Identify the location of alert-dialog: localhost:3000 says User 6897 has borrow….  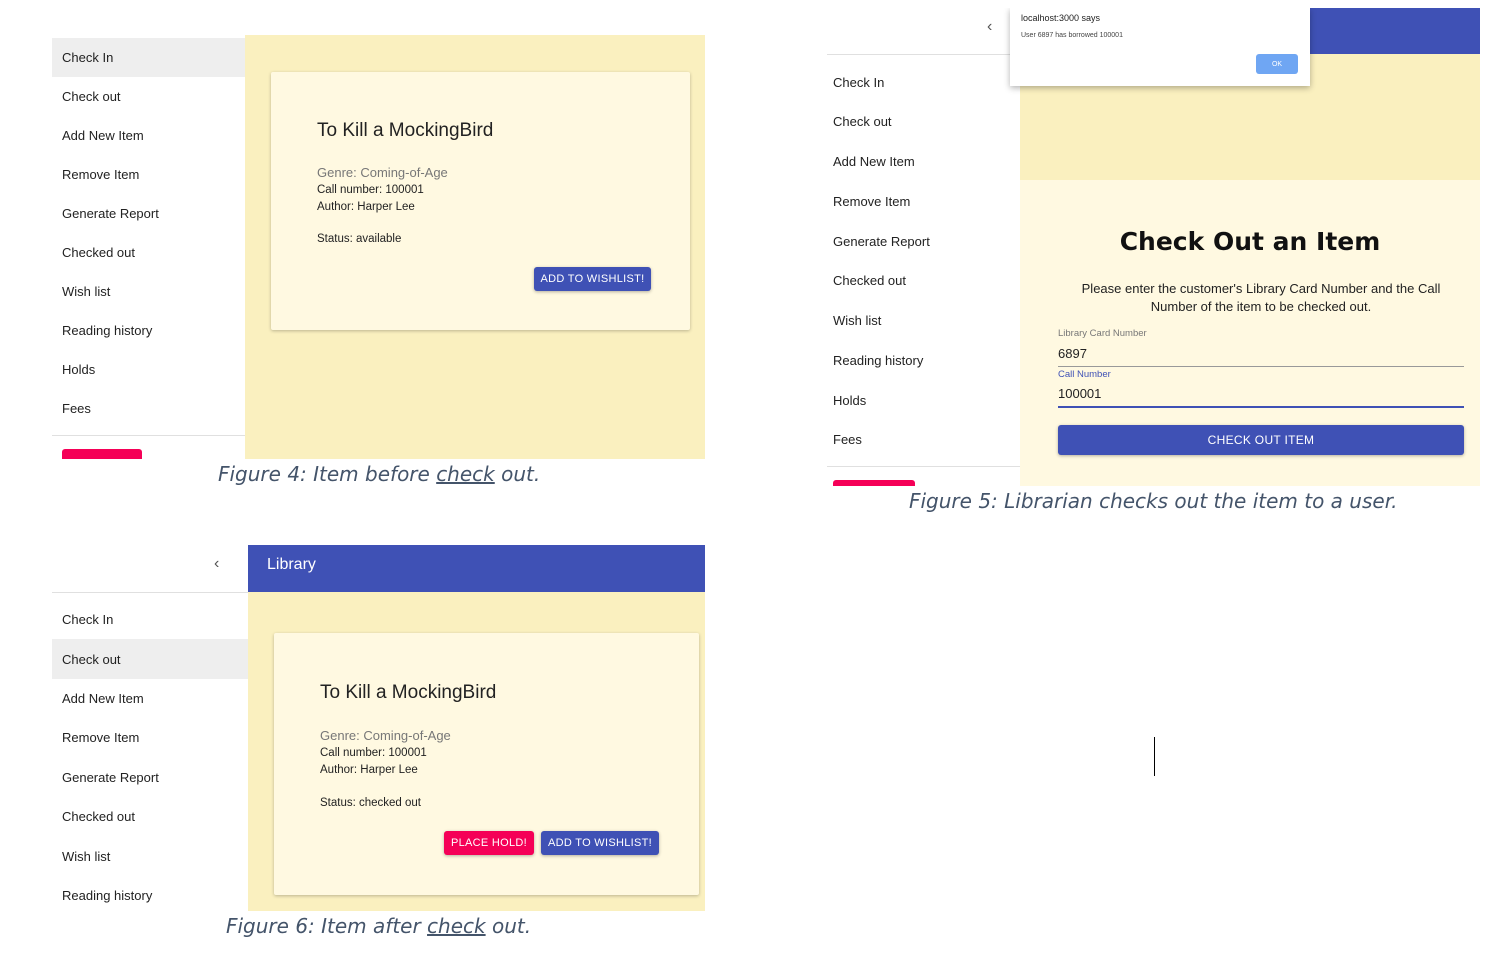
(1160, 47).